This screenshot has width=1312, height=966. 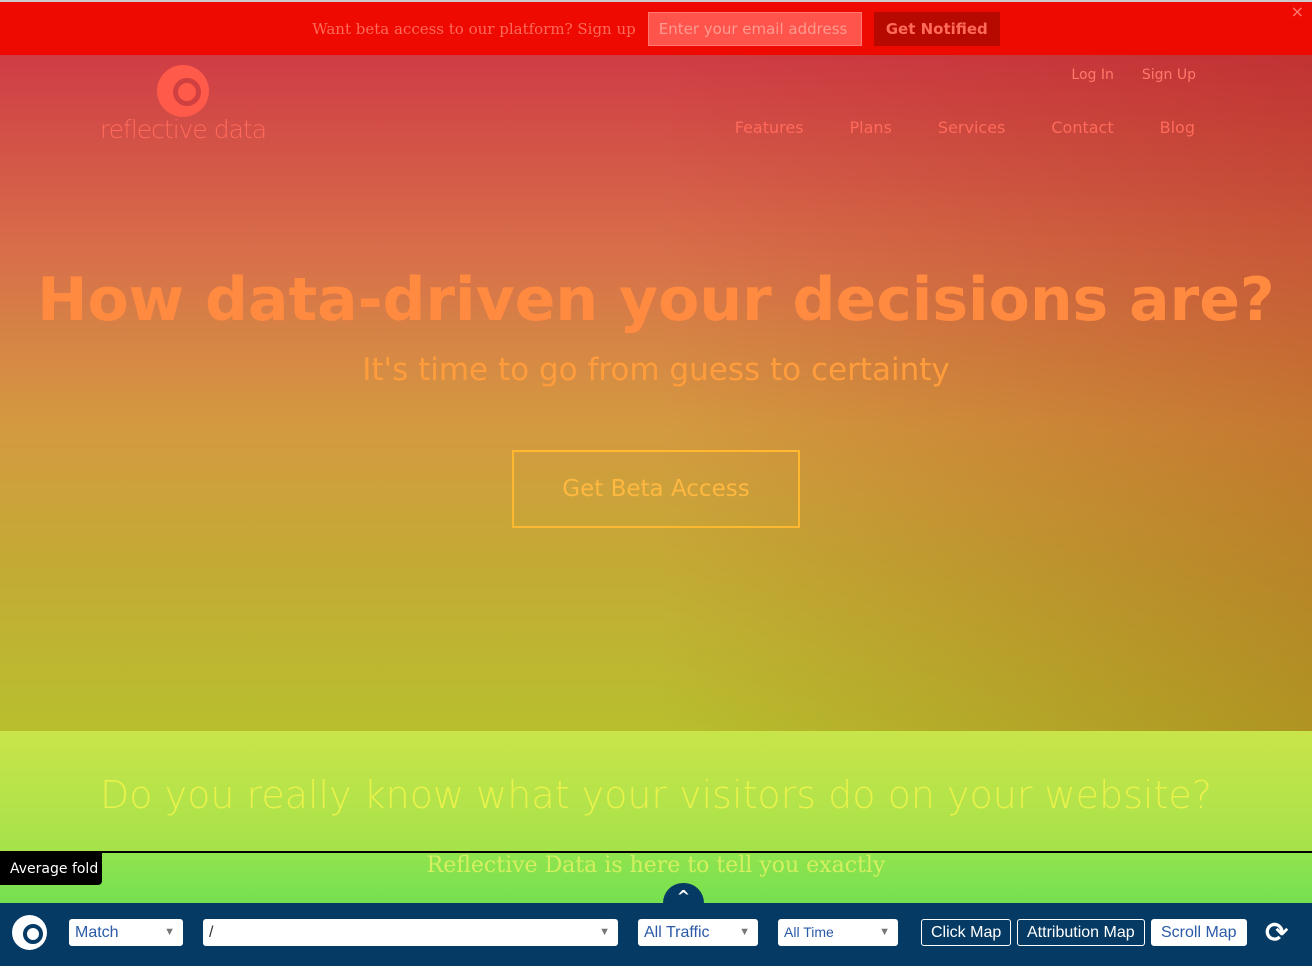 What do you see at coordinates (656, 300) in the screenshot?
I see `hero-title: How data-driven your decisions are?` at bounding box center [656, 300].